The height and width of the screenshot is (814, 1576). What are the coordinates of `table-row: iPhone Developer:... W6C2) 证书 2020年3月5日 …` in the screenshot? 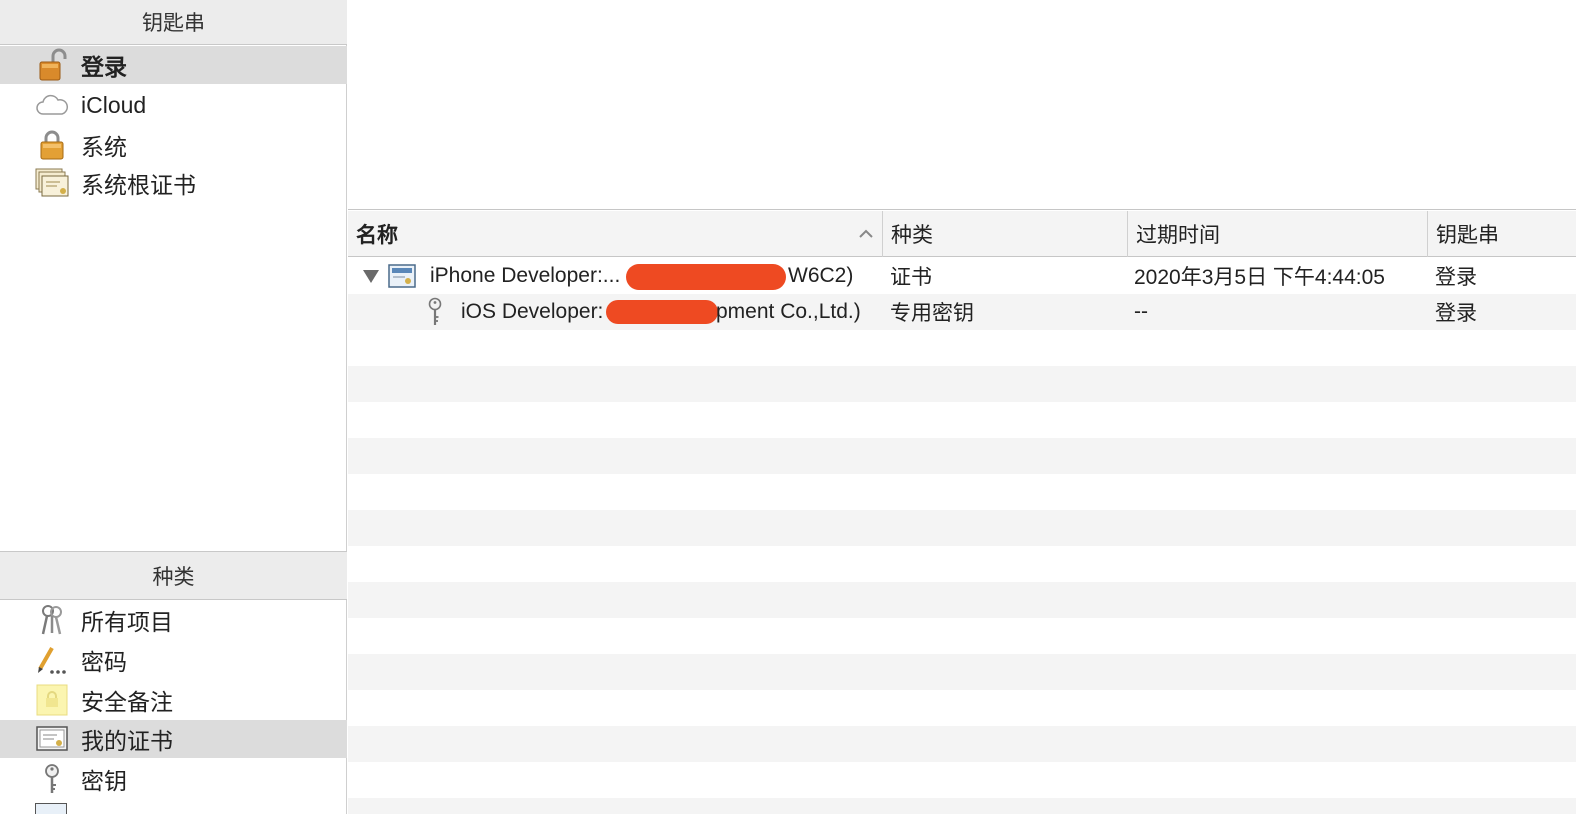 It's located at (962, 276).